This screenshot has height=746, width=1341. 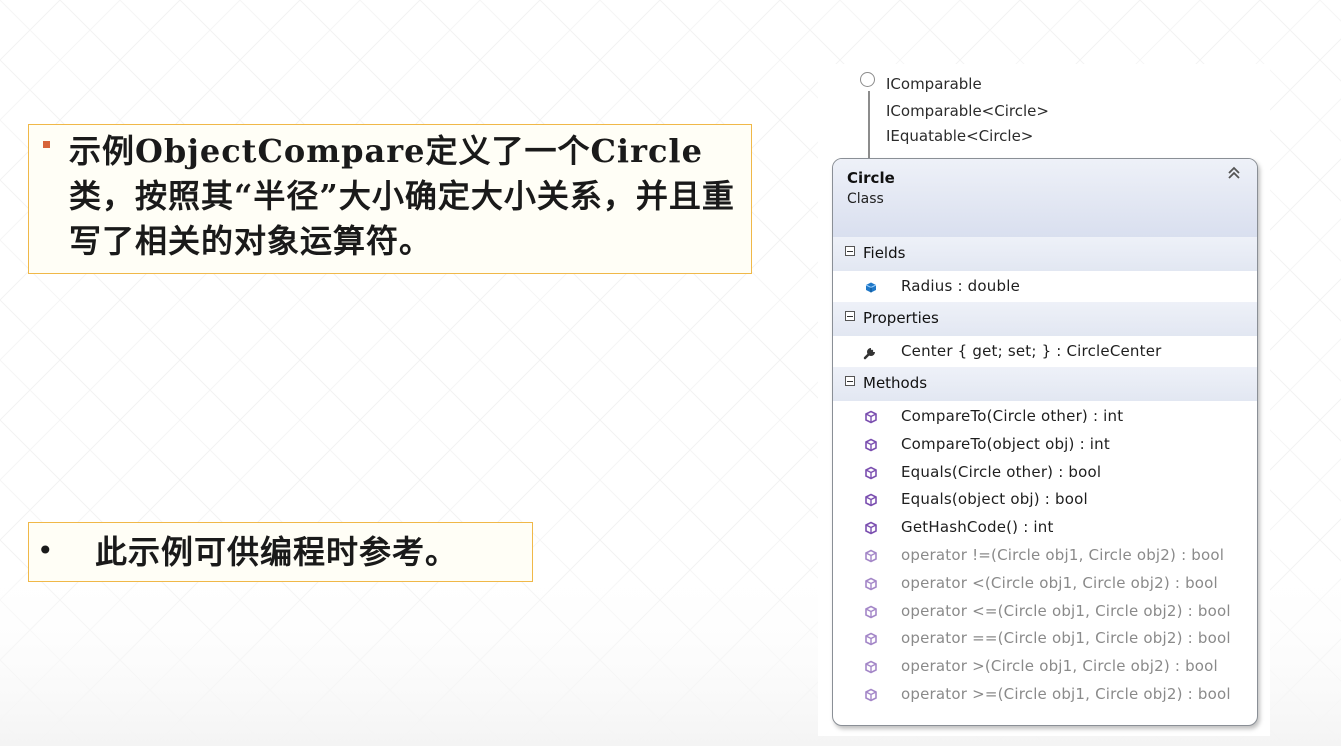 I want to click on class-name: Circle, so click(x=871, y=178).